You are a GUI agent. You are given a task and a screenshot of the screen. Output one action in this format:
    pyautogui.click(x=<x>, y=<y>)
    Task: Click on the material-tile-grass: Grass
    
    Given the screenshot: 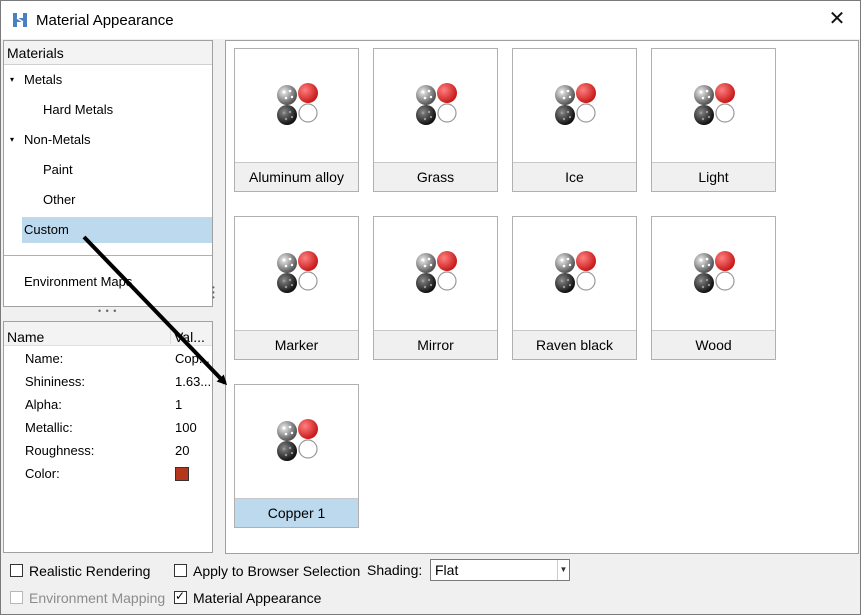 What is the action you would take?
    pyautogui.click(x=435, y=120)
    